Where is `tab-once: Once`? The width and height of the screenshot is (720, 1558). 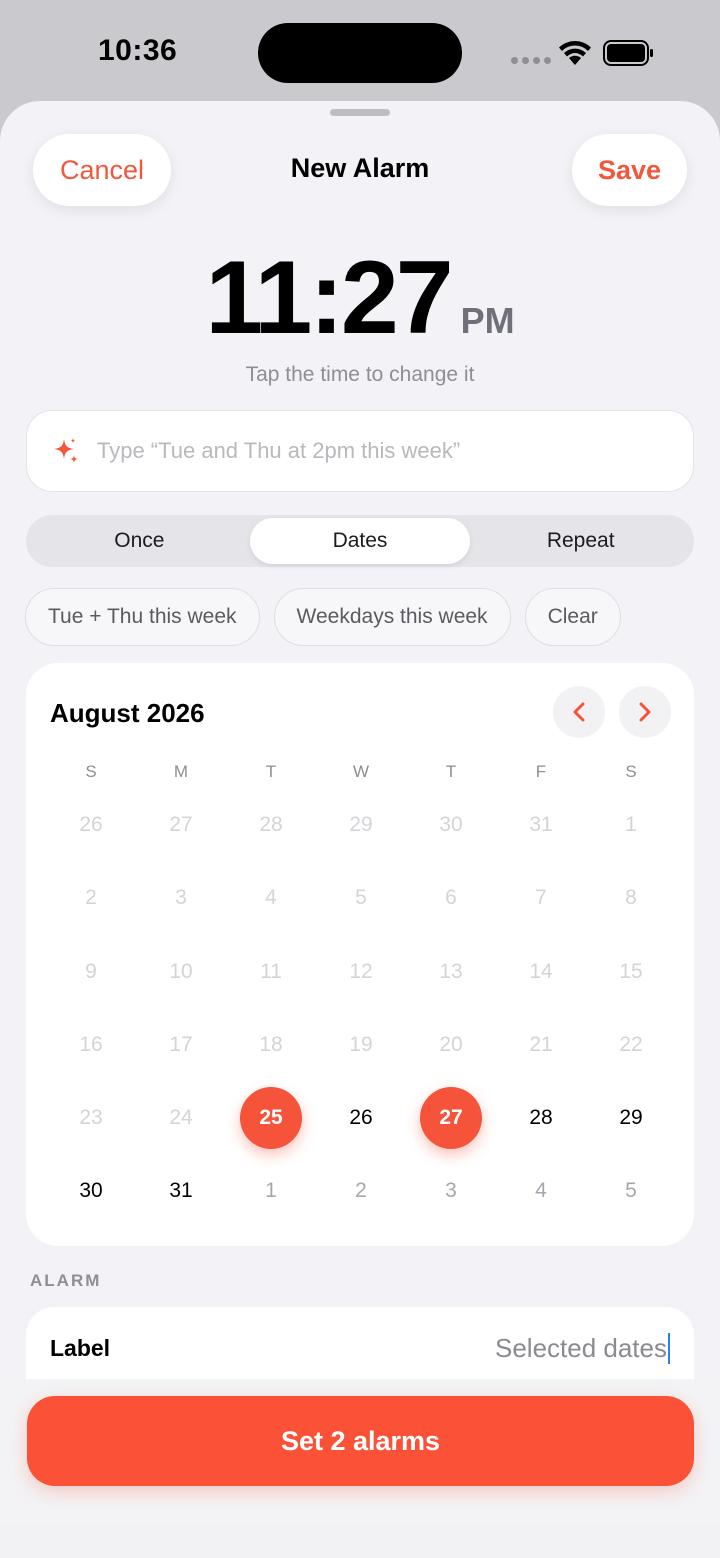 tab-once: Once is located at coordinates (139, 541).